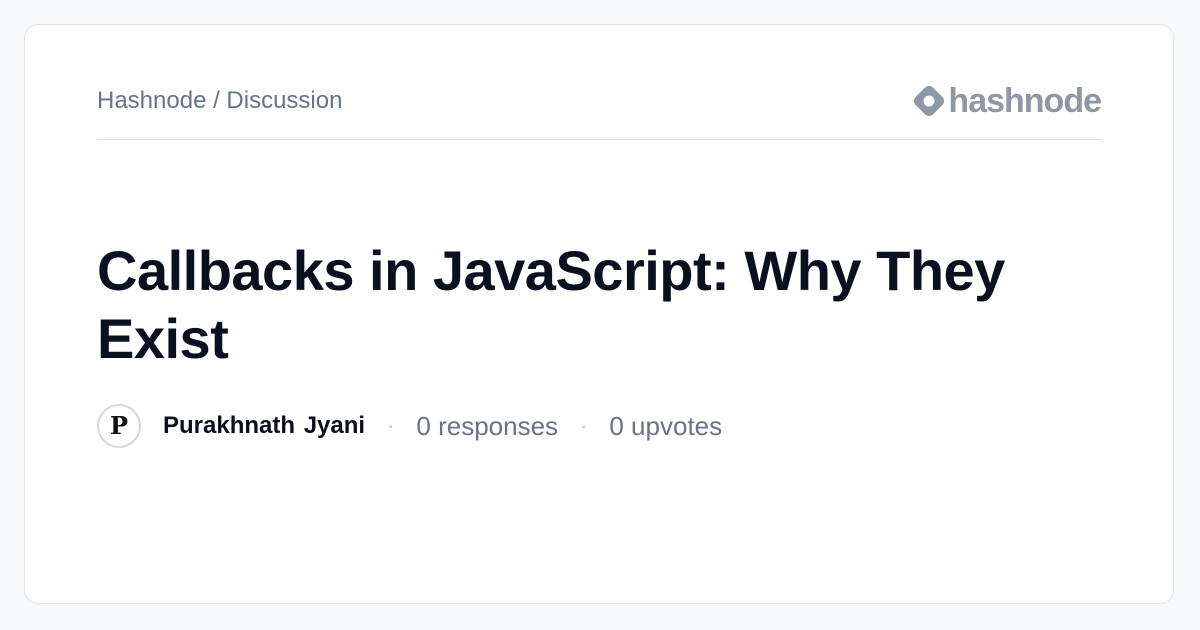 The width and height of the screenshot is (1200, 630). Describe the element at coordinates (599, 109) in the screenshot. I see `card-header: Hashnode / Discussion hashnode` at that location.